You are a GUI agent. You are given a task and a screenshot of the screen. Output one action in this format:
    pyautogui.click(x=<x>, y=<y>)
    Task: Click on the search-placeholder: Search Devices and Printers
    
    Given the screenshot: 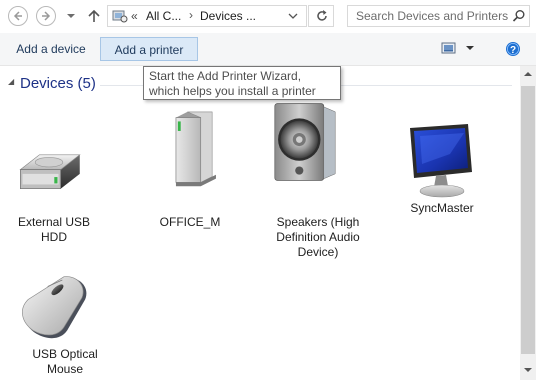 What is the action you would take?
    pyautogui.click(x=432, y=16)
    